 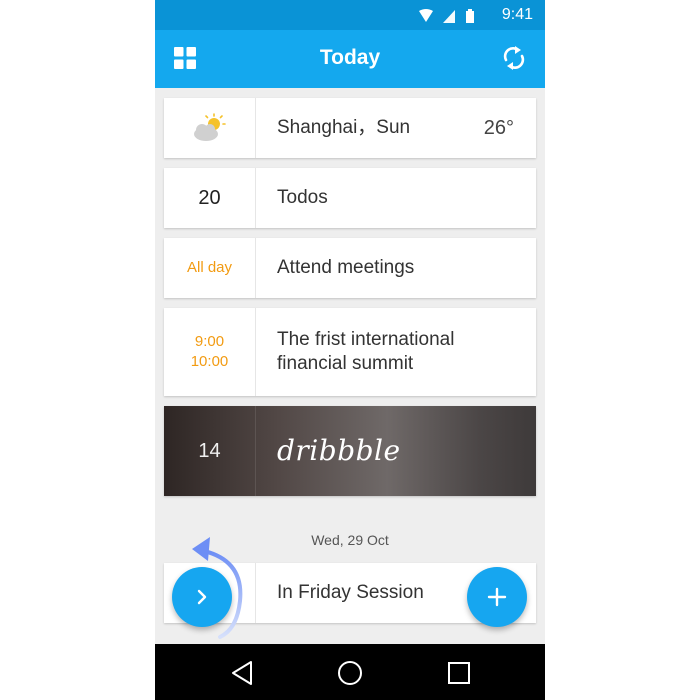 I want to click on status-bar: 9:41, so click(x=350, y=15).